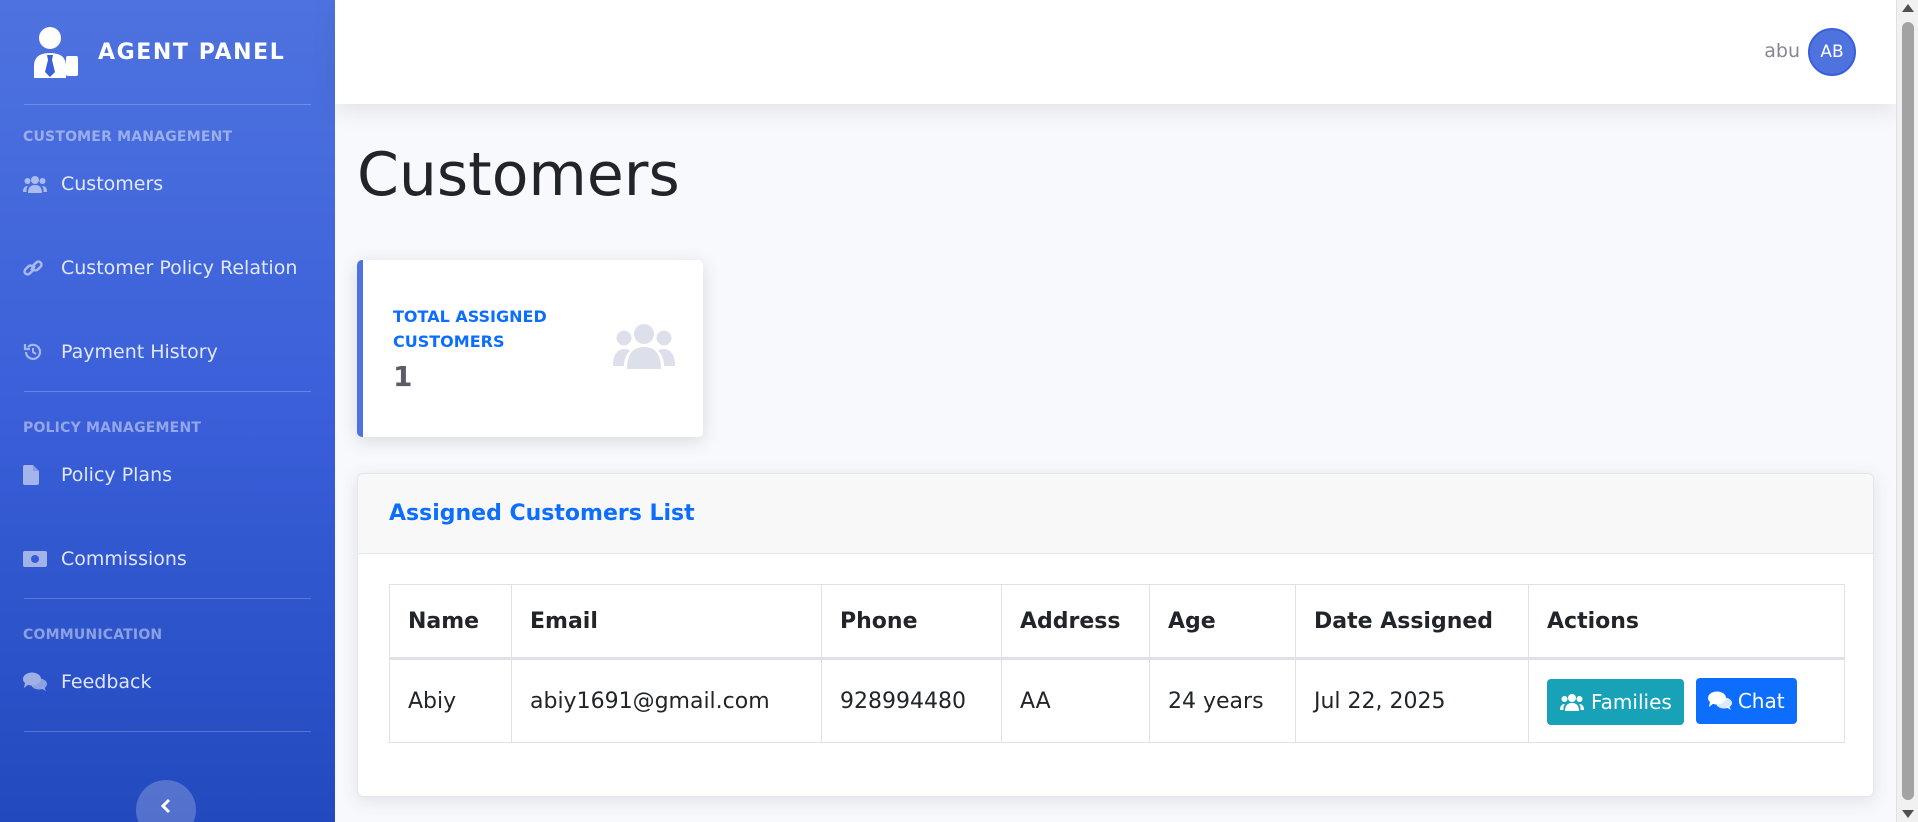 The height and width of the screenshot is (822, 1918). I want to click on topbar: abu AB, so click(1115, 52).